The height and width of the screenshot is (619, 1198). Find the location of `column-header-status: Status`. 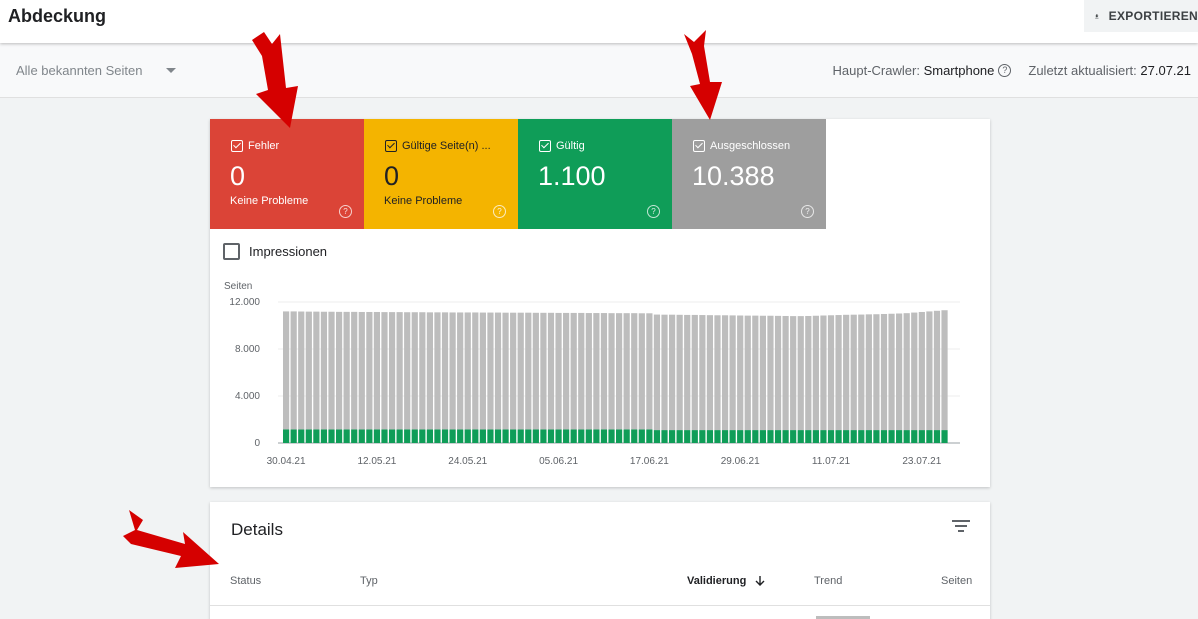

column-header-status: Status is located at coordinates (245, 581).